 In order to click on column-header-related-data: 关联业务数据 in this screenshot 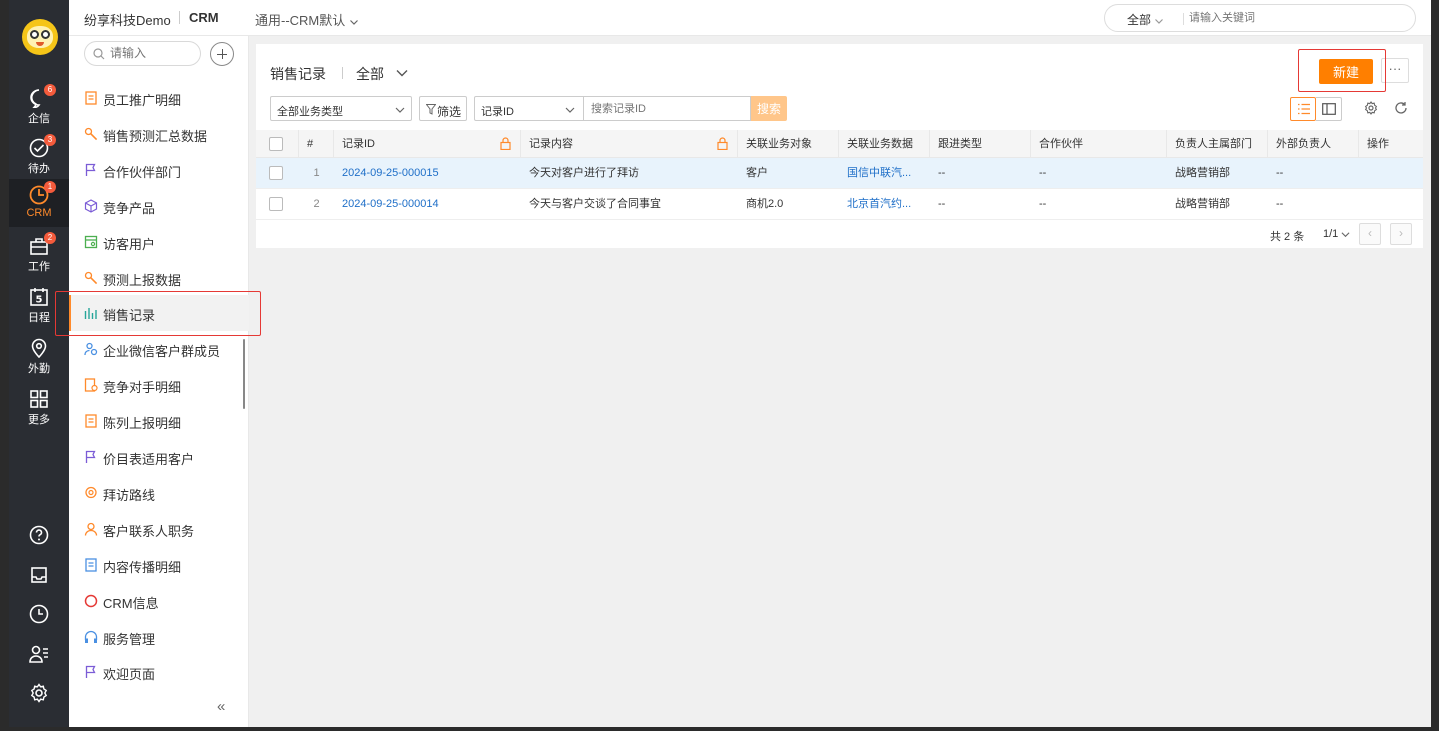, I will do `click(884, 144)`.